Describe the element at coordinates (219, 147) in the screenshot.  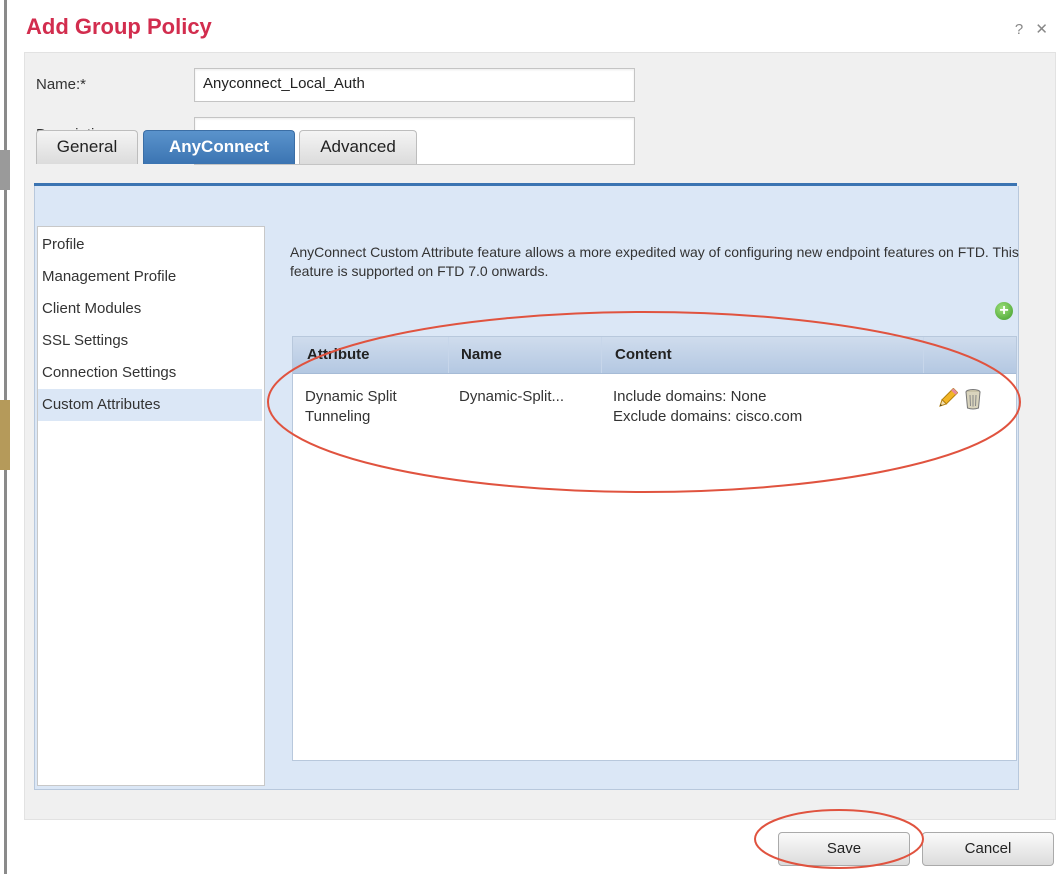
I see `tab-anyconnect: AnyConnect` at that location.